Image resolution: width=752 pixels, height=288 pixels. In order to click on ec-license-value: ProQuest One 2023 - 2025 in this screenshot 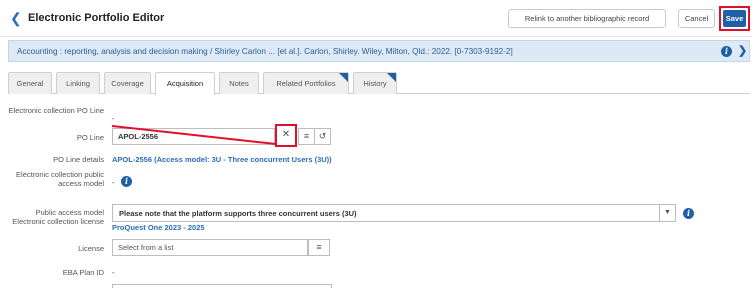, I will do `click(158, 227)`.